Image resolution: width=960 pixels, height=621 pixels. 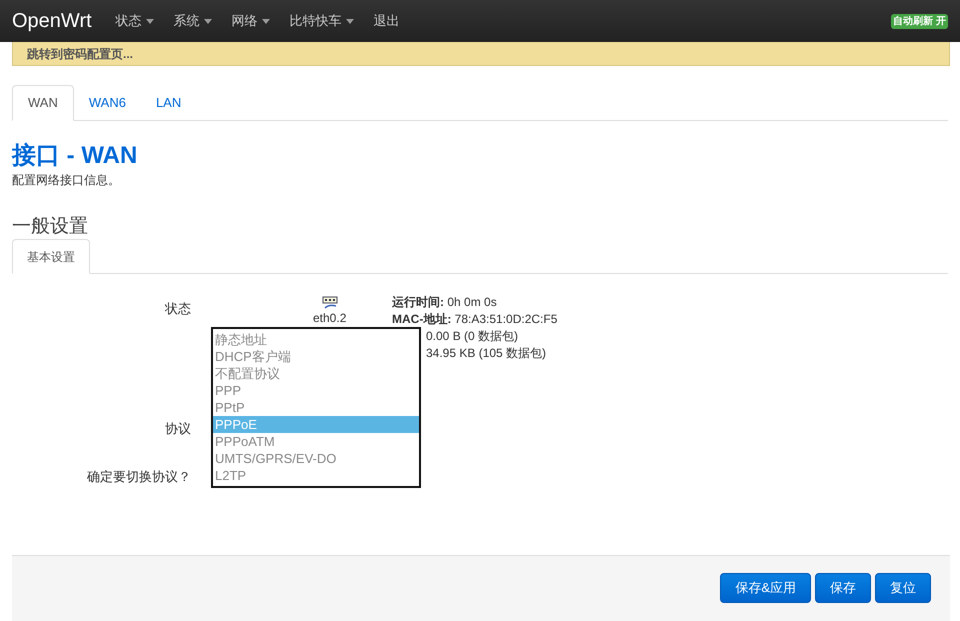 I want to click on tab: WAN, so click(x=43, y=103).